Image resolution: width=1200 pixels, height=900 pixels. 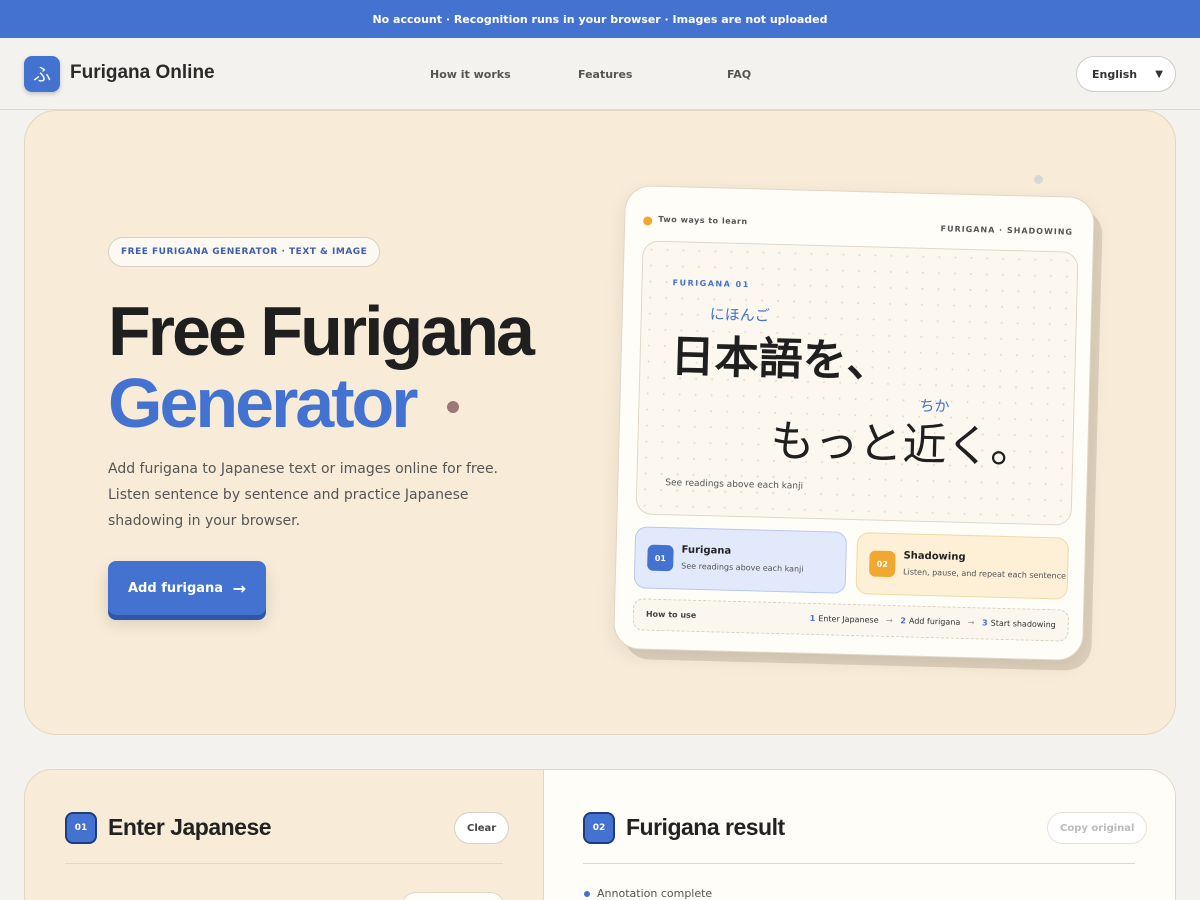 I want to click on japanese-line-1: 日本語を、, so click(x=781, y=359).